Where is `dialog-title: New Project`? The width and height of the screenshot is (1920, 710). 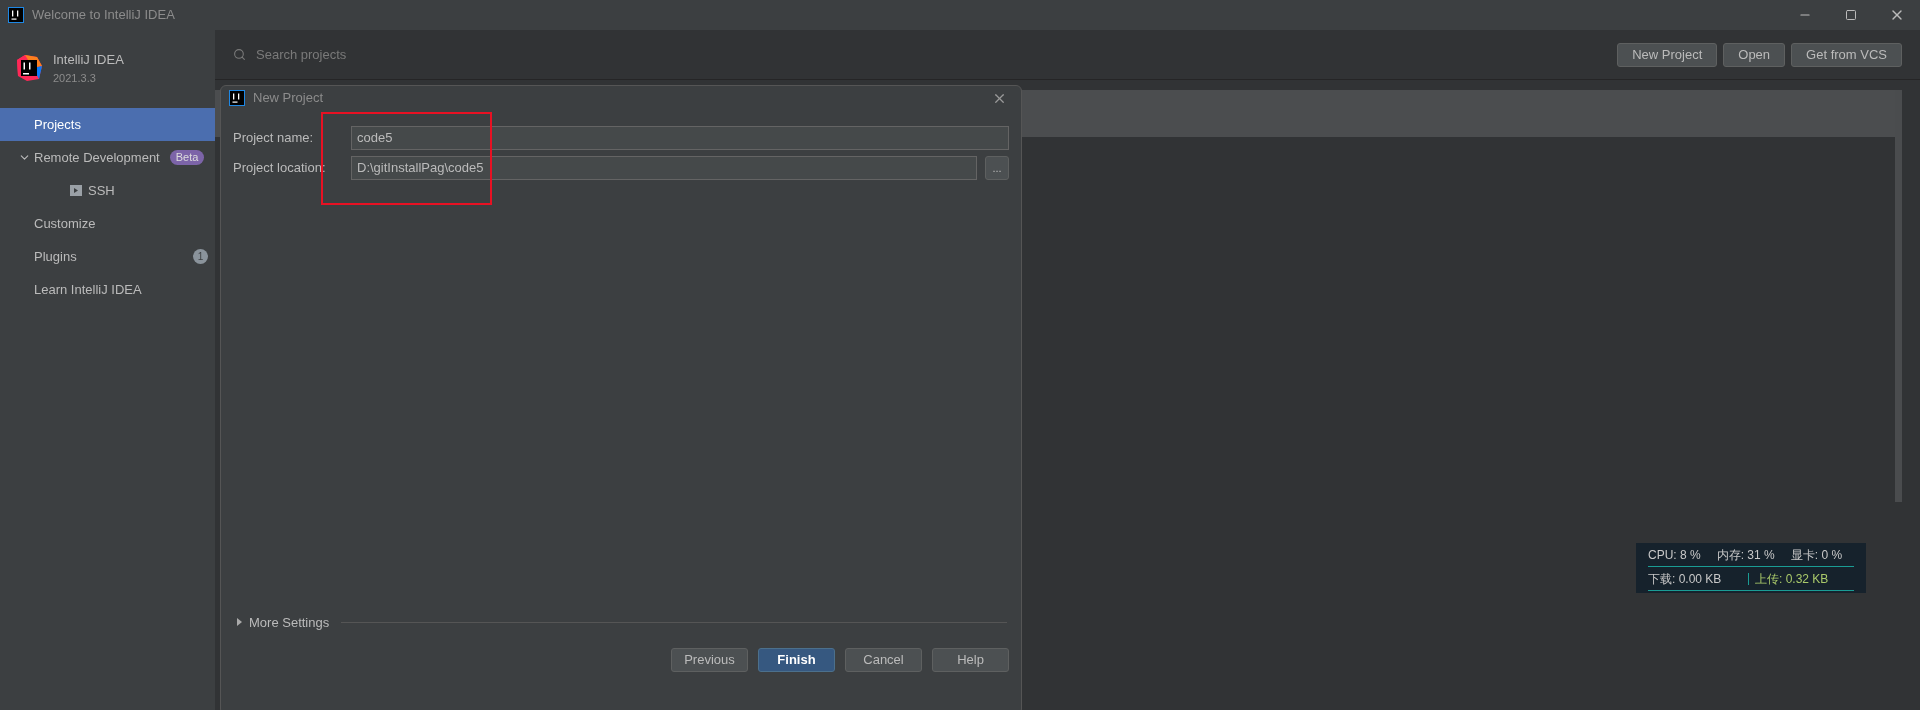 dialog-title: New Project is located at coordinates (288, 98).